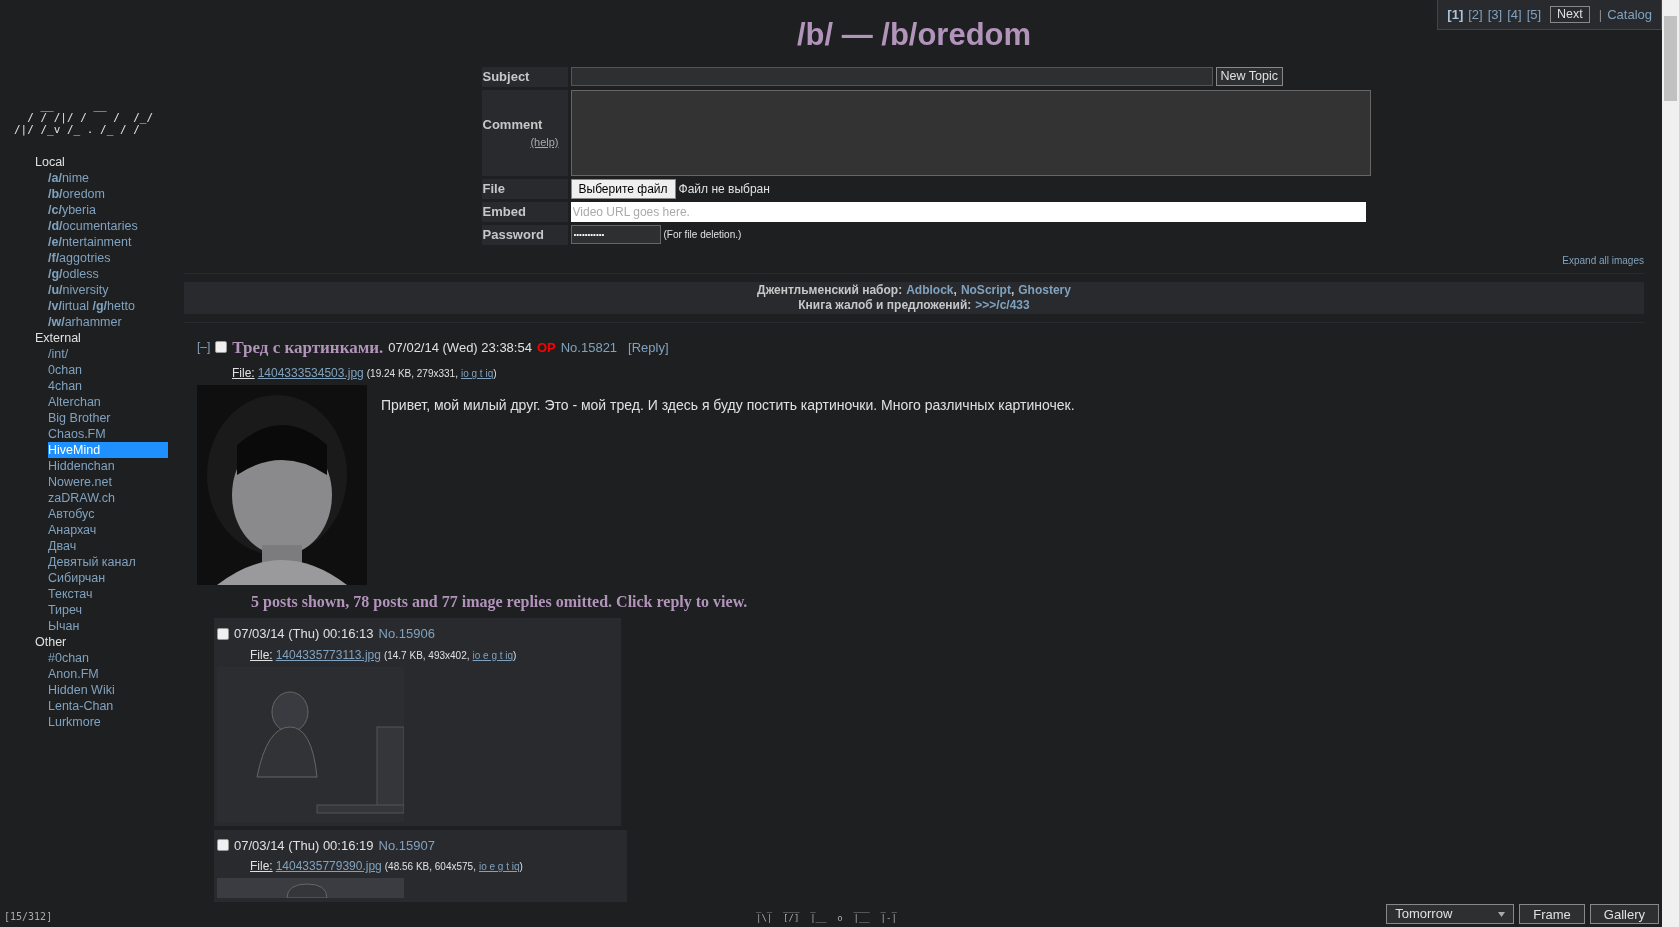  Describe the element at coordinates (648, 347) in the screenshot. I see `reply-link: [Reply]` at that location.